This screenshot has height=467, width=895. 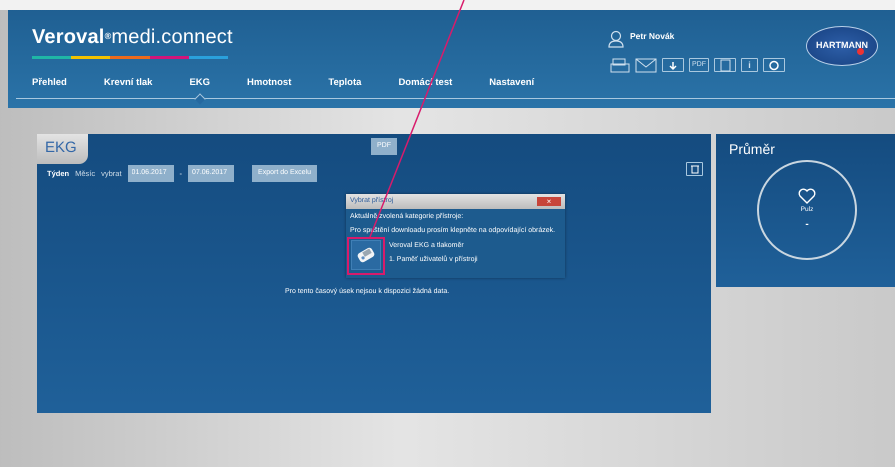 I want to click on nav-tab: Nastavení, so click(x=511, y=91).